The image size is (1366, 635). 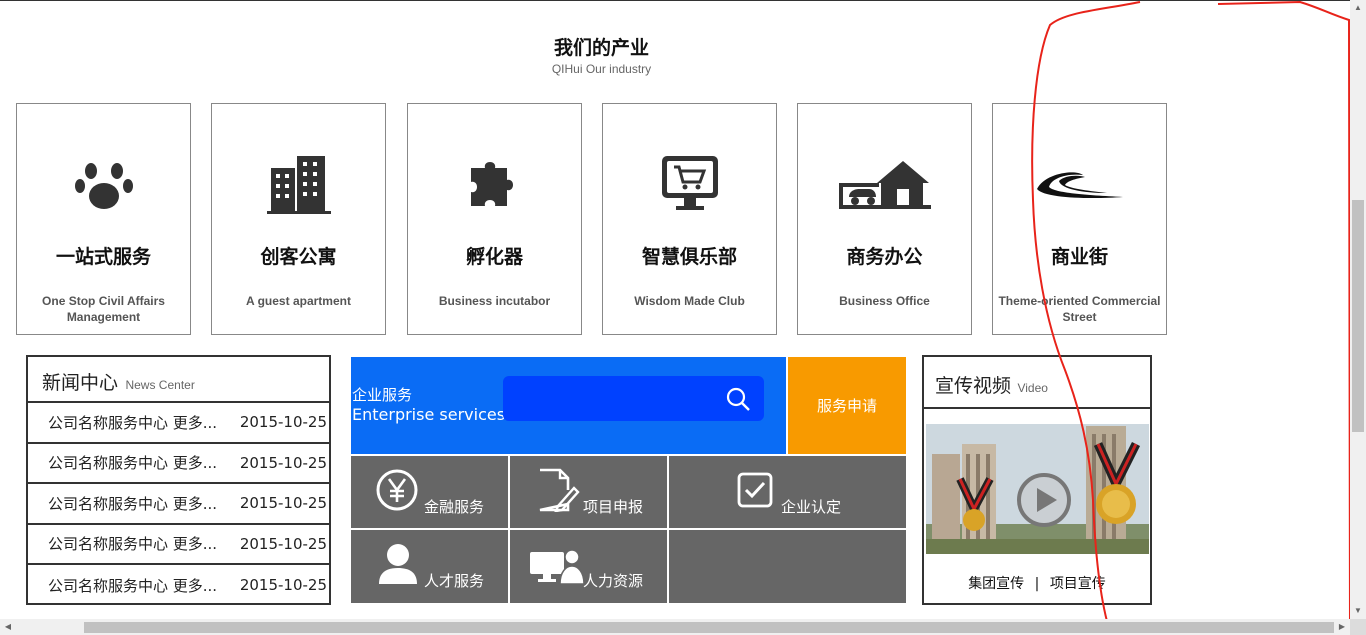 I want to click on section-title: 我们的产业, so click(x=601, y=48).